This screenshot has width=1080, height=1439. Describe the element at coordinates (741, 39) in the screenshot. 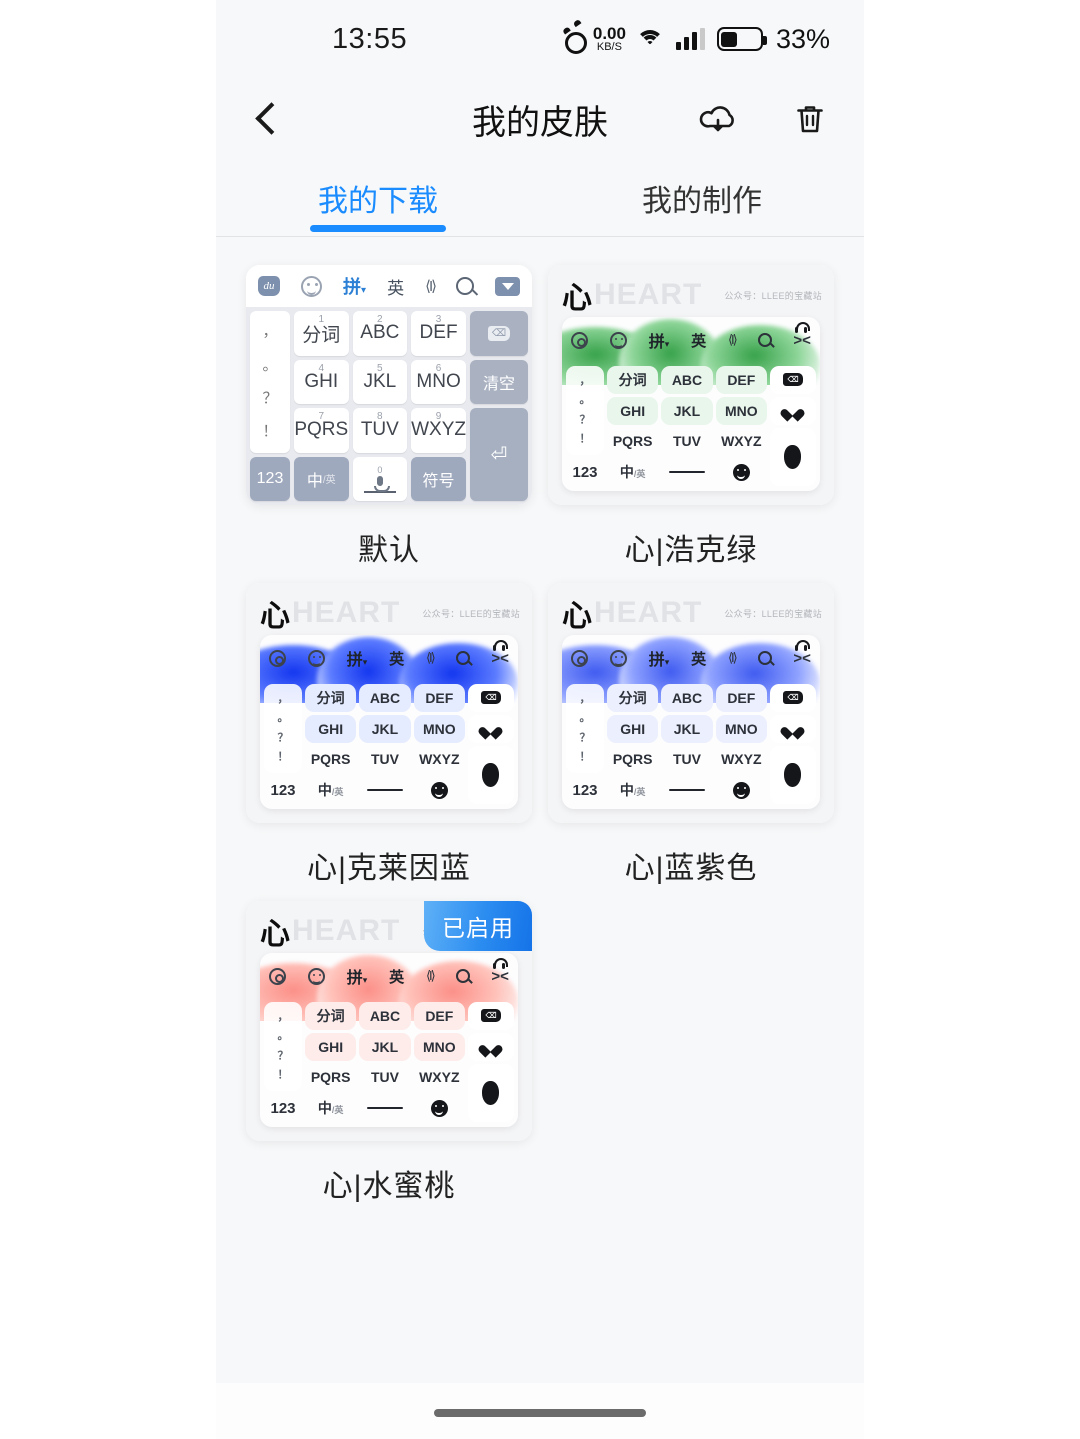

I see `battery-icon` at that location.